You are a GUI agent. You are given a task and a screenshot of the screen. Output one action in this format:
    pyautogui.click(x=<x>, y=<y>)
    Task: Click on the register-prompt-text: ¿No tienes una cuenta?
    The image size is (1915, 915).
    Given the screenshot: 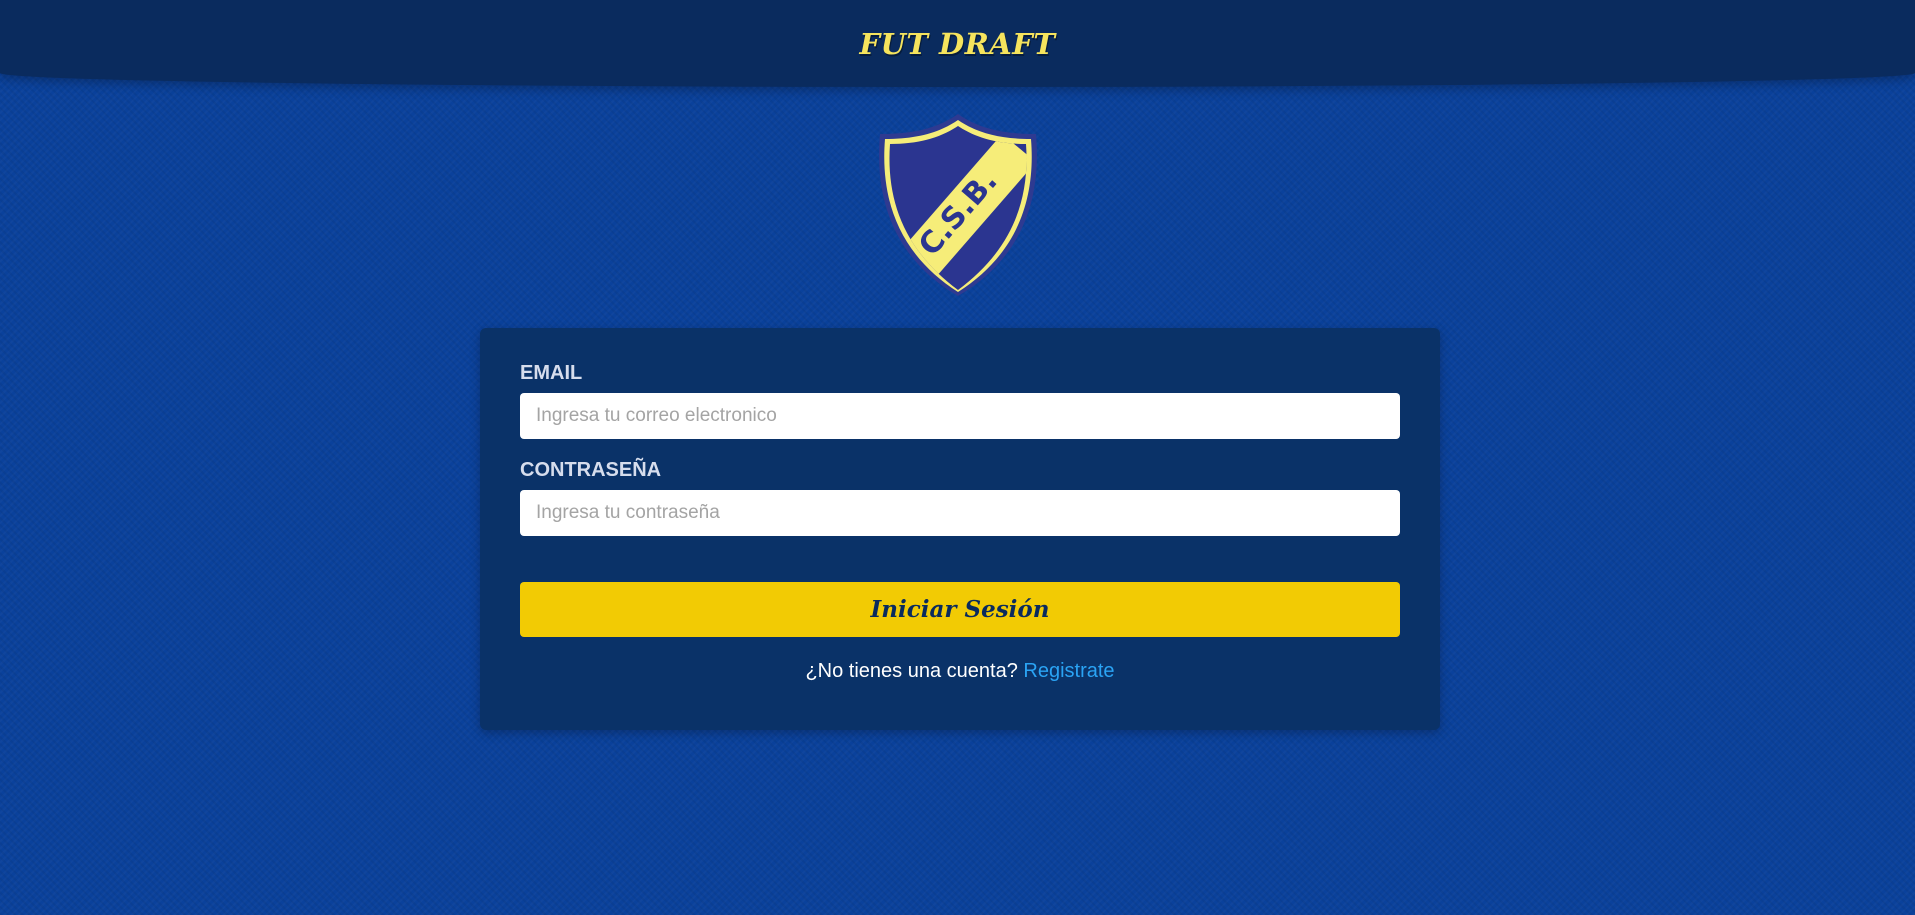 What is the action you would take?
    pyautogui.click(x=911, y=671)
    